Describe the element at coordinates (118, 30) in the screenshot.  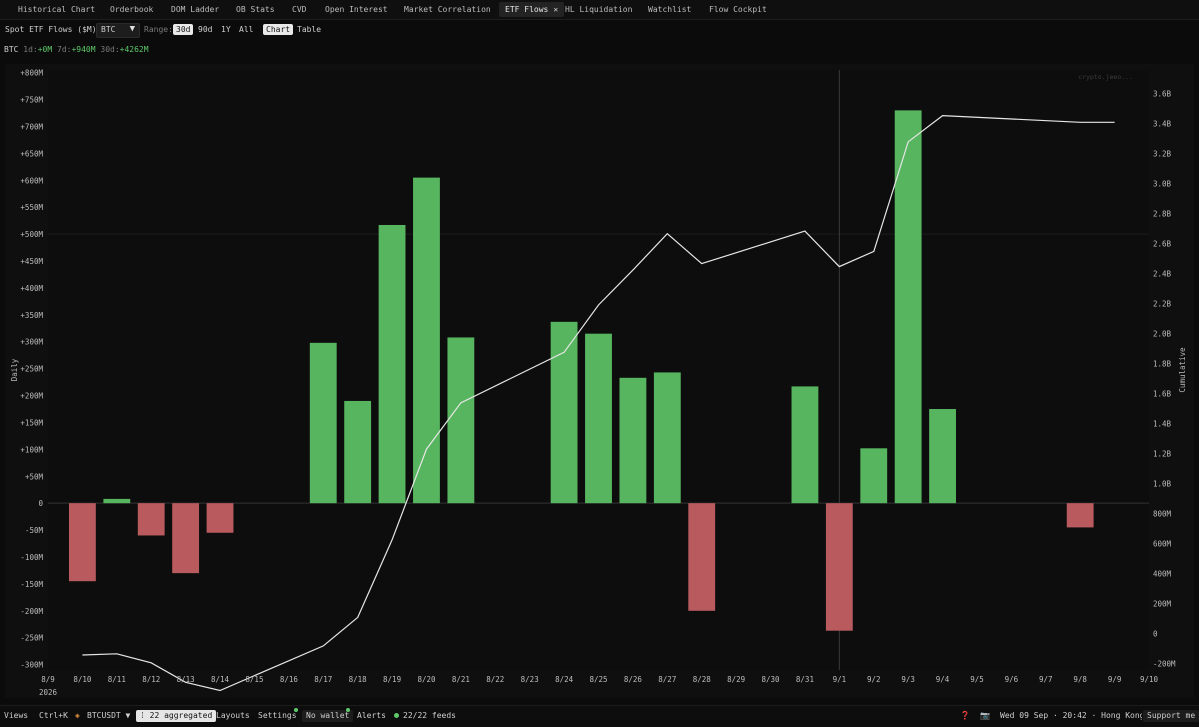
I see `asset-select: BTC ▼` at that location.